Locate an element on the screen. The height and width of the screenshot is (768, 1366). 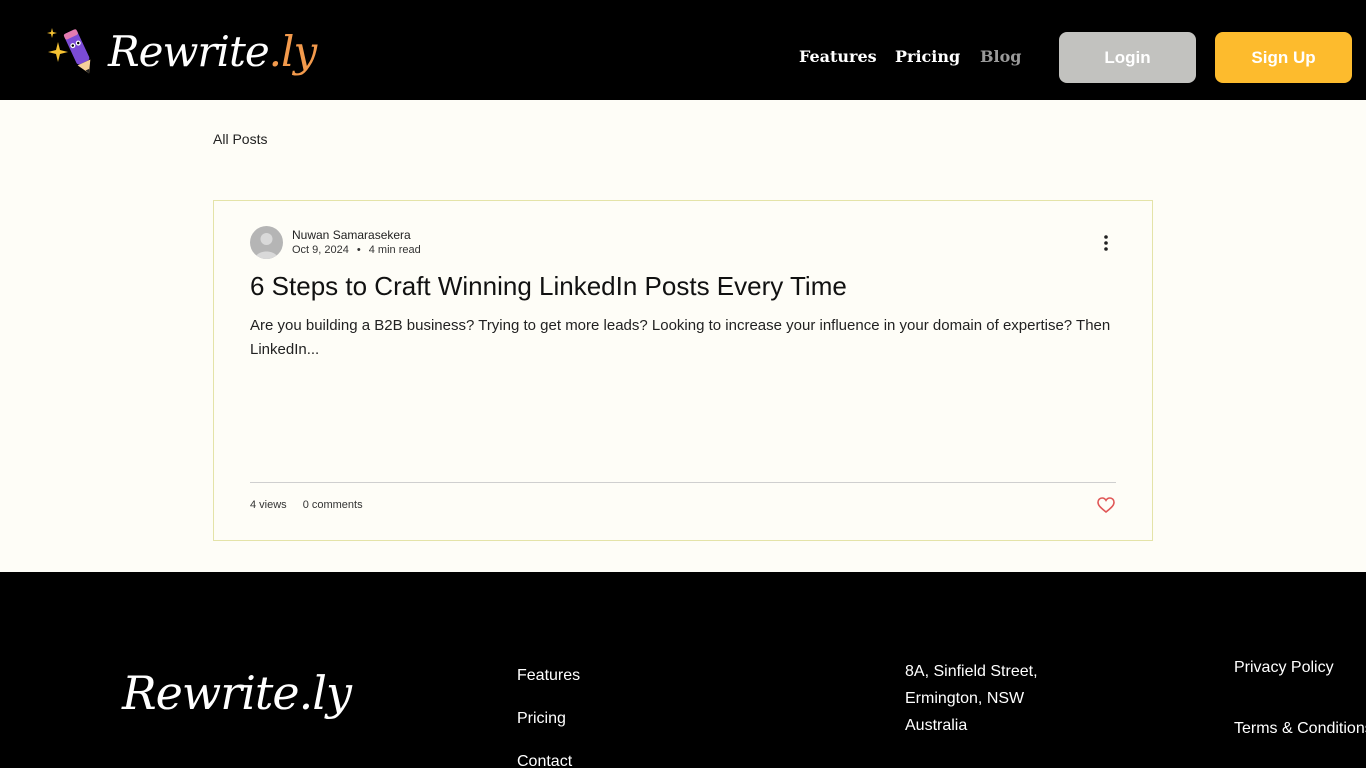
address-line: Australia is located at coordinates (936, 725).